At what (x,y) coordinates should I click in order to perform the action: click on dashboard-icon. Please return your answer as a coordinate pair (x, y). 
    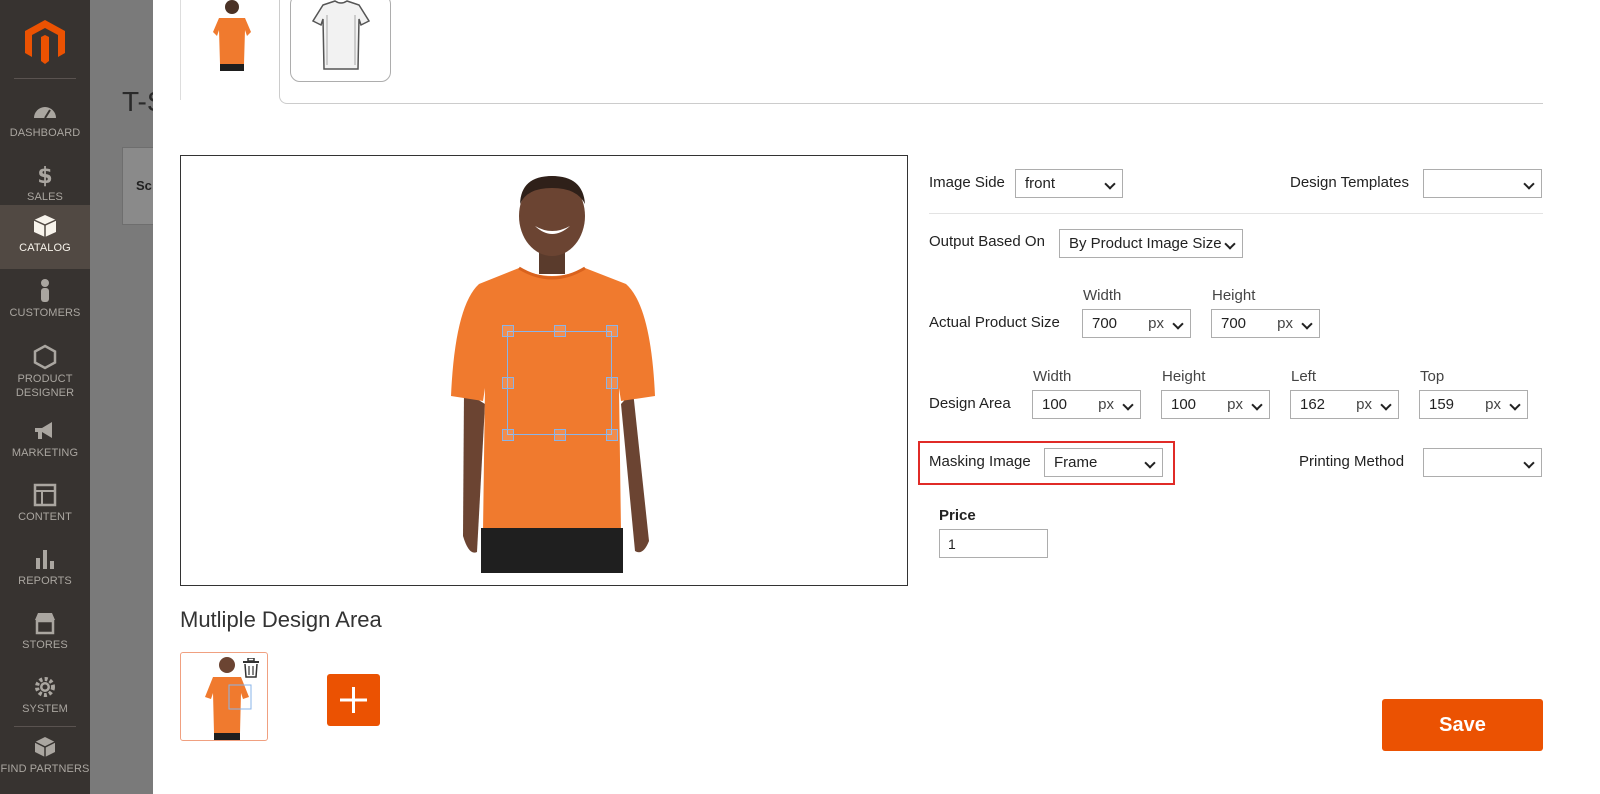
    Looking at the image, I should click on (45, 113).